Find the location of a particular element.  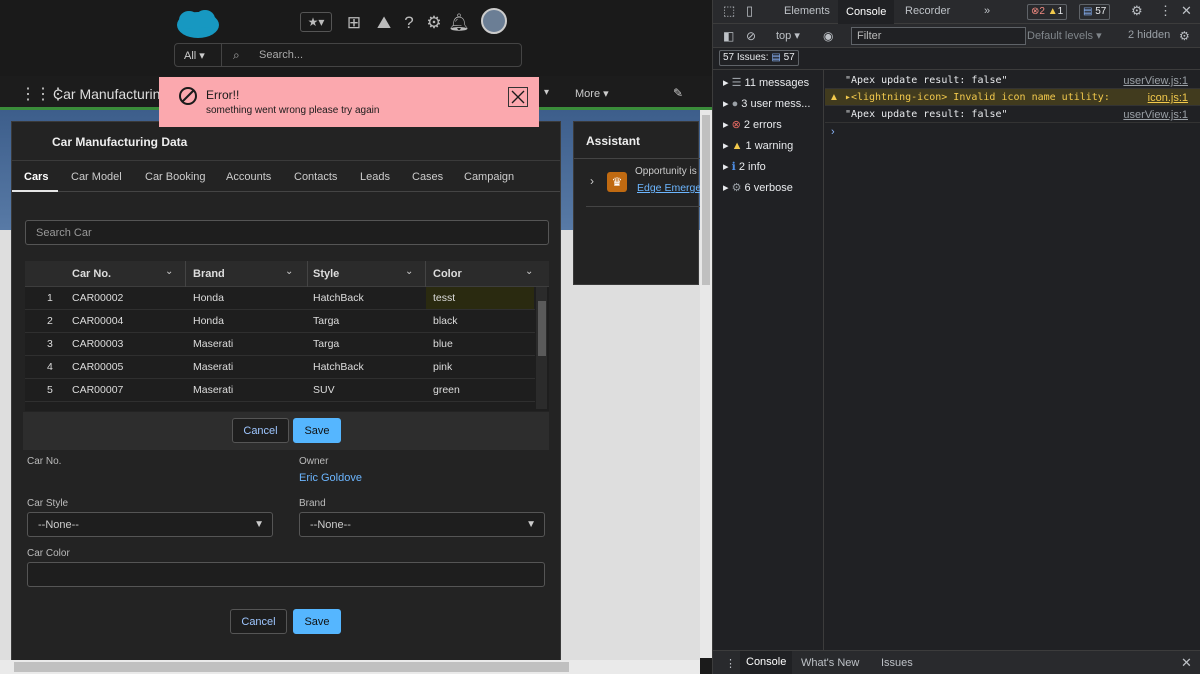

chevron-down-icon: ▾ is located at coordinates (546, 92).